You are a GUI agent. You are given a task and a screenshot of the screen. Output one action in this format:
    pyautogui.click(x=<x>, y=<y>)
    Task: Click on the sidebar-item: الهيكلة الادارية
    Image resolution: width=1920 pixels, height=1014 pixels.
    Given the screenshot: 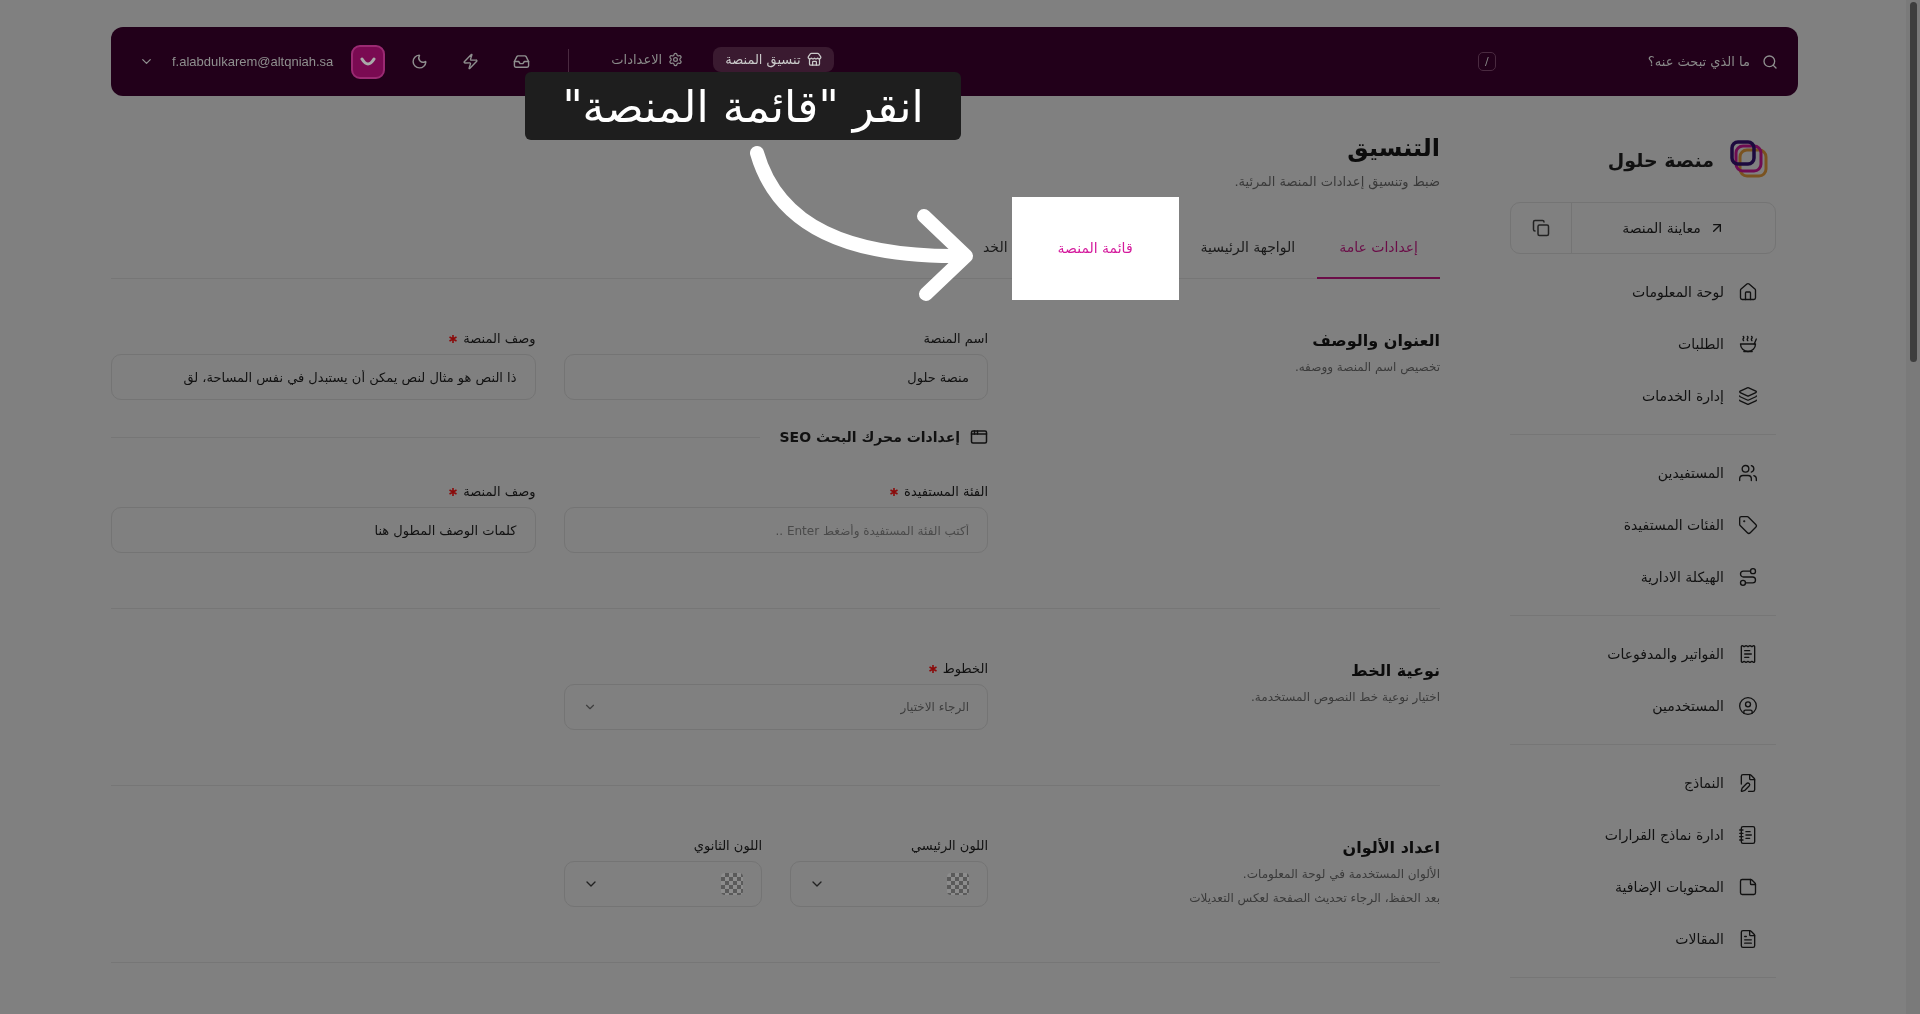 What is the action you would take?
    pyautogui.click(x=1643, y=577)
    